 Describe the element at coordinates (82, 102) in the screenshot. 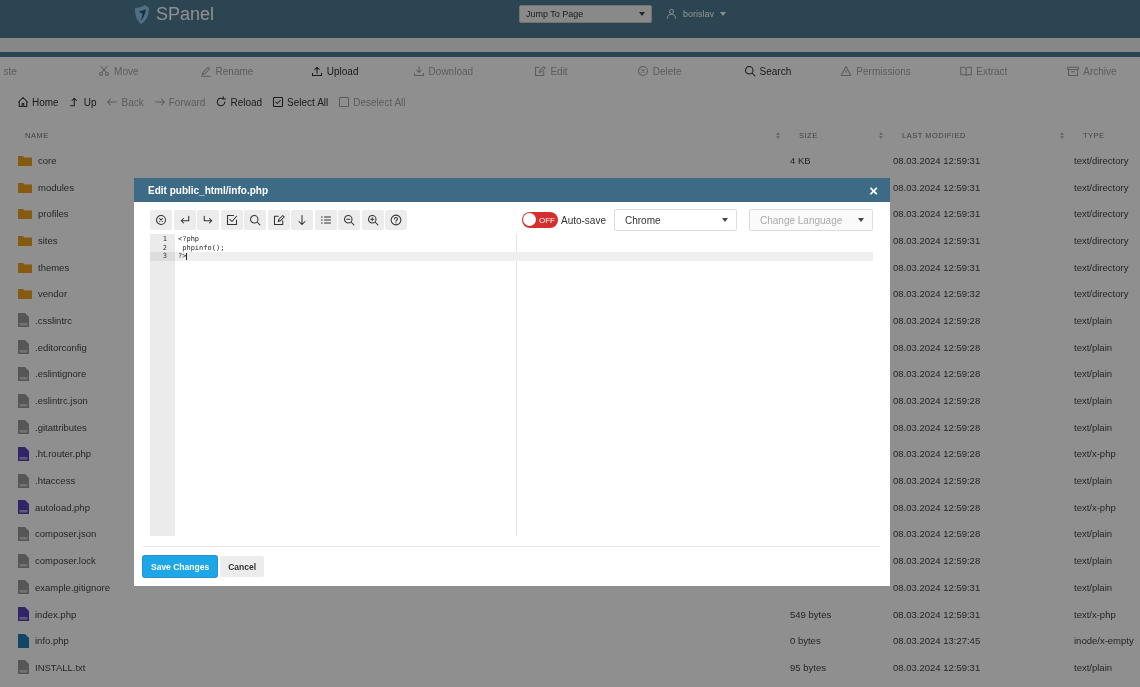

I see `nav-action: Up` at that location.